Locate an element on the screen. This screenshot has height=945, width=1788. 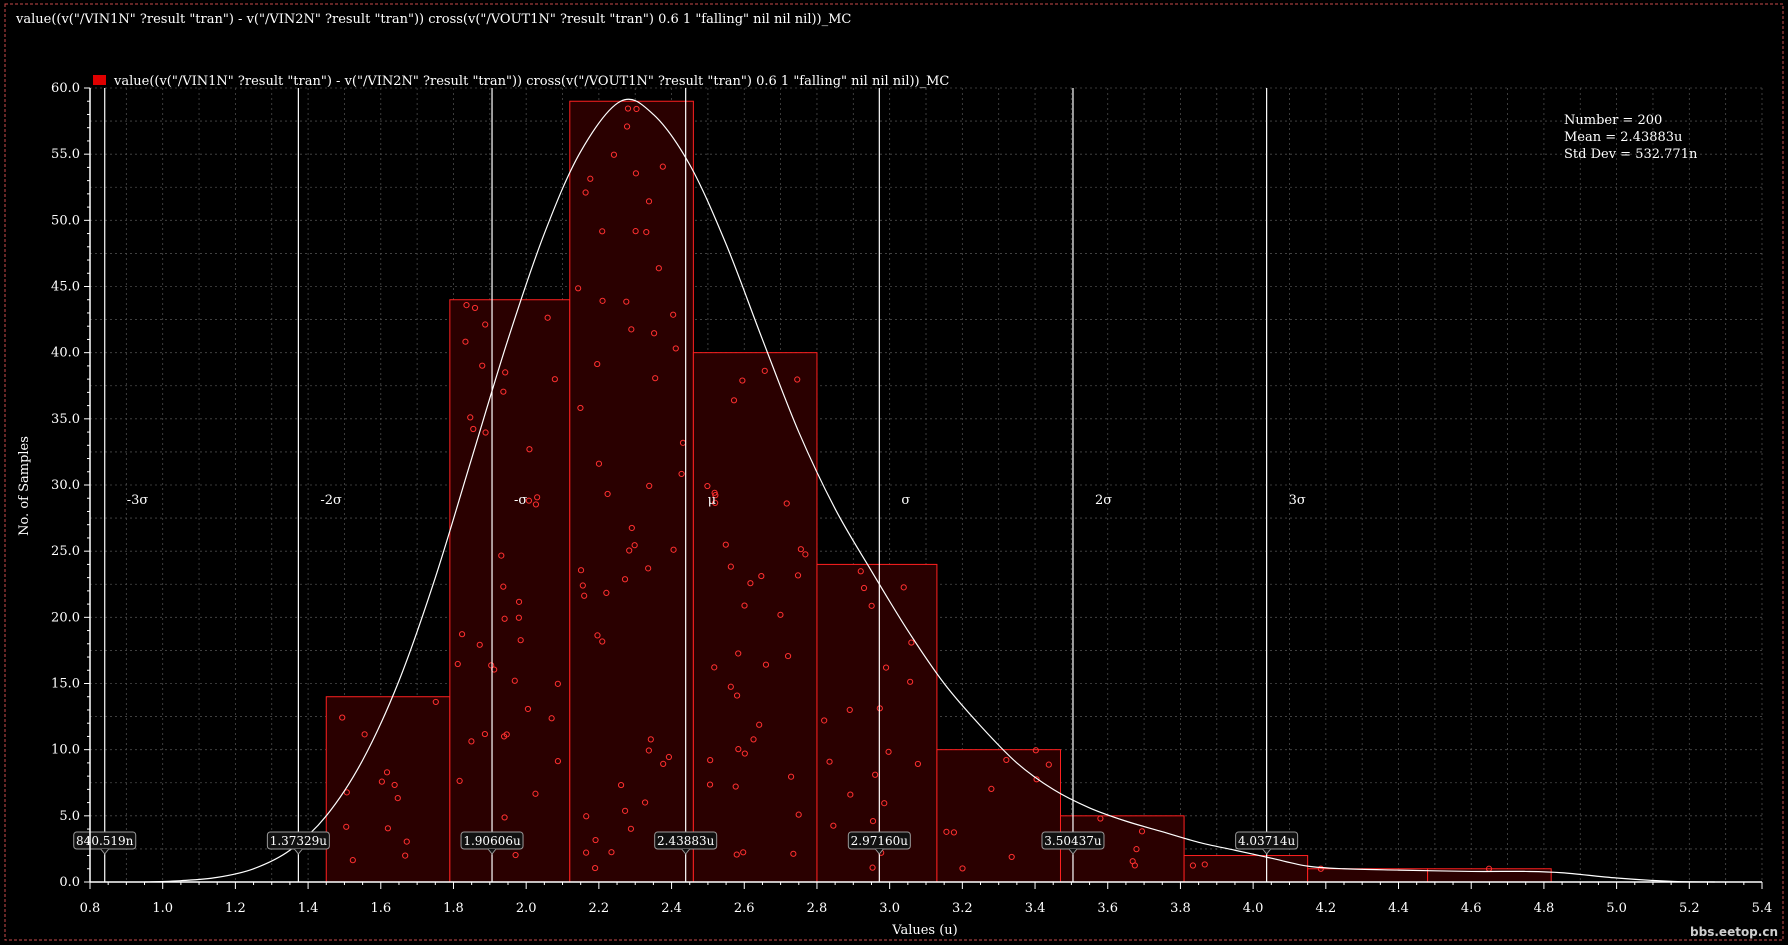
x-tick-label: 4.2 is located at coordinates (1325, 908).